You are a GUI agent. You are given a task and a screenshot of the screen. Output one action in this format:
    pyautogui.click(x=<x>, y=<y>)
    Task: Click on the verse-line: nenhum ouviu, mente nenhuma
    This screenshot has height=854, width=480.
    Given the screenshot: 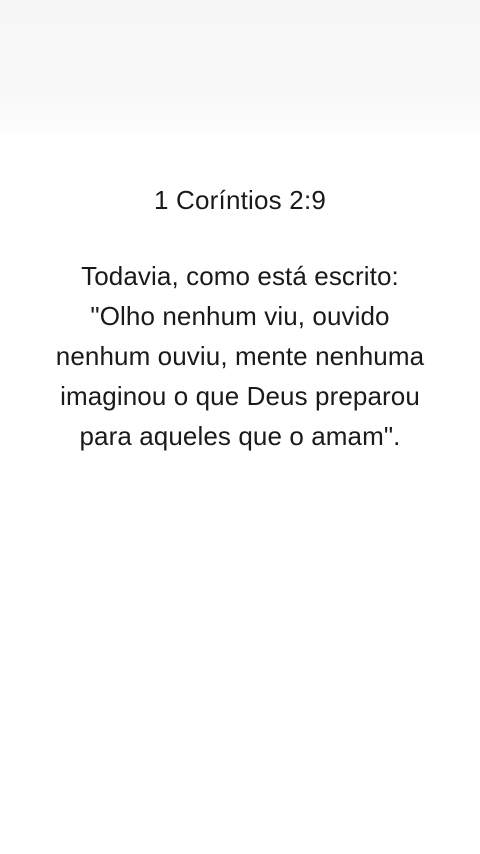 What is the action you would take?
    pyautogui.click(x=240, y=356)
    